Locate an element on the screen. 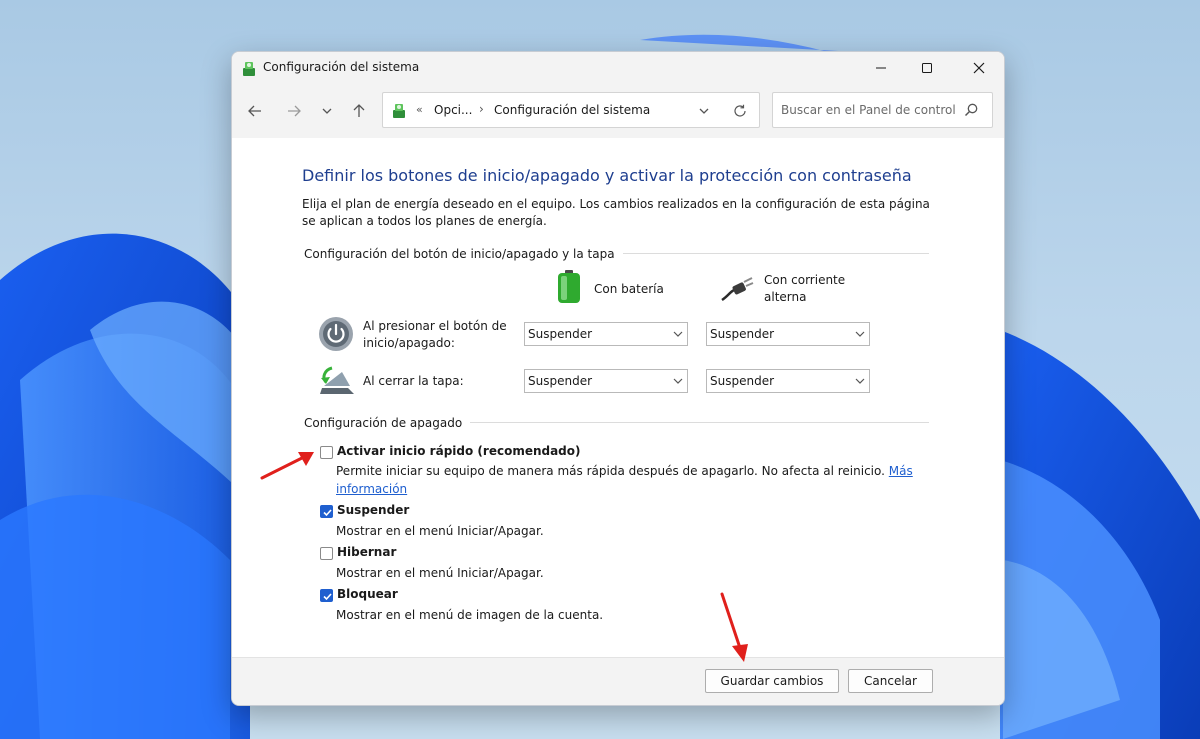  power-button-ac-select: Suspender is located at coordinates (788, 334).